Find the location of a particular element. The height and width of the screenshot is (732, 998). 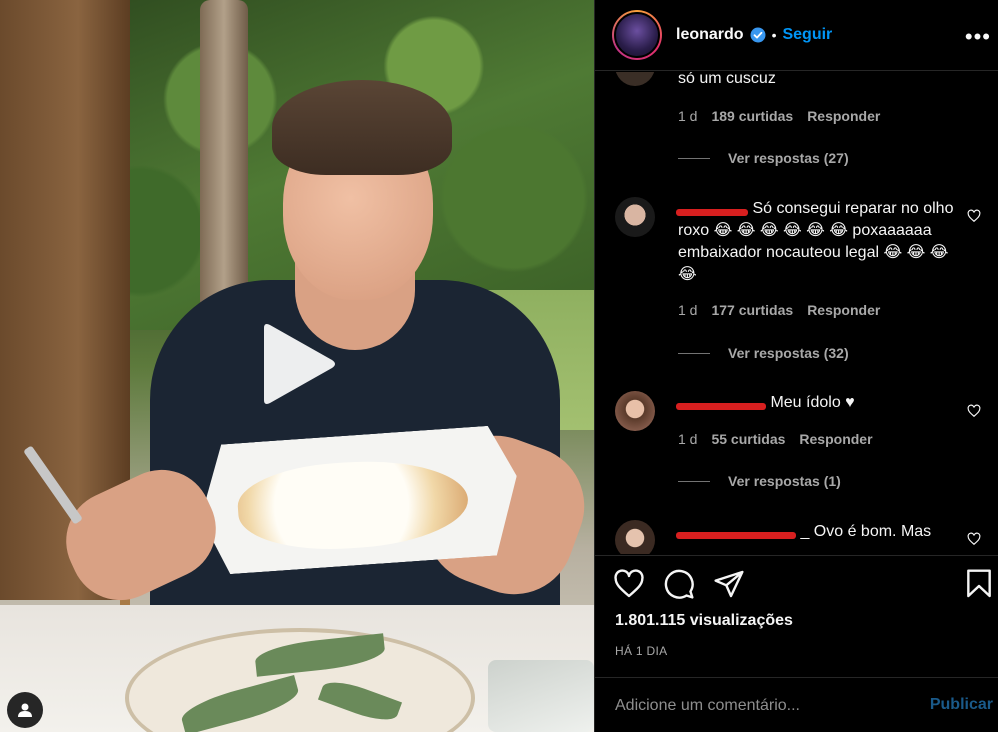

publish-button: Publicar is located at coordinates (961, 705).